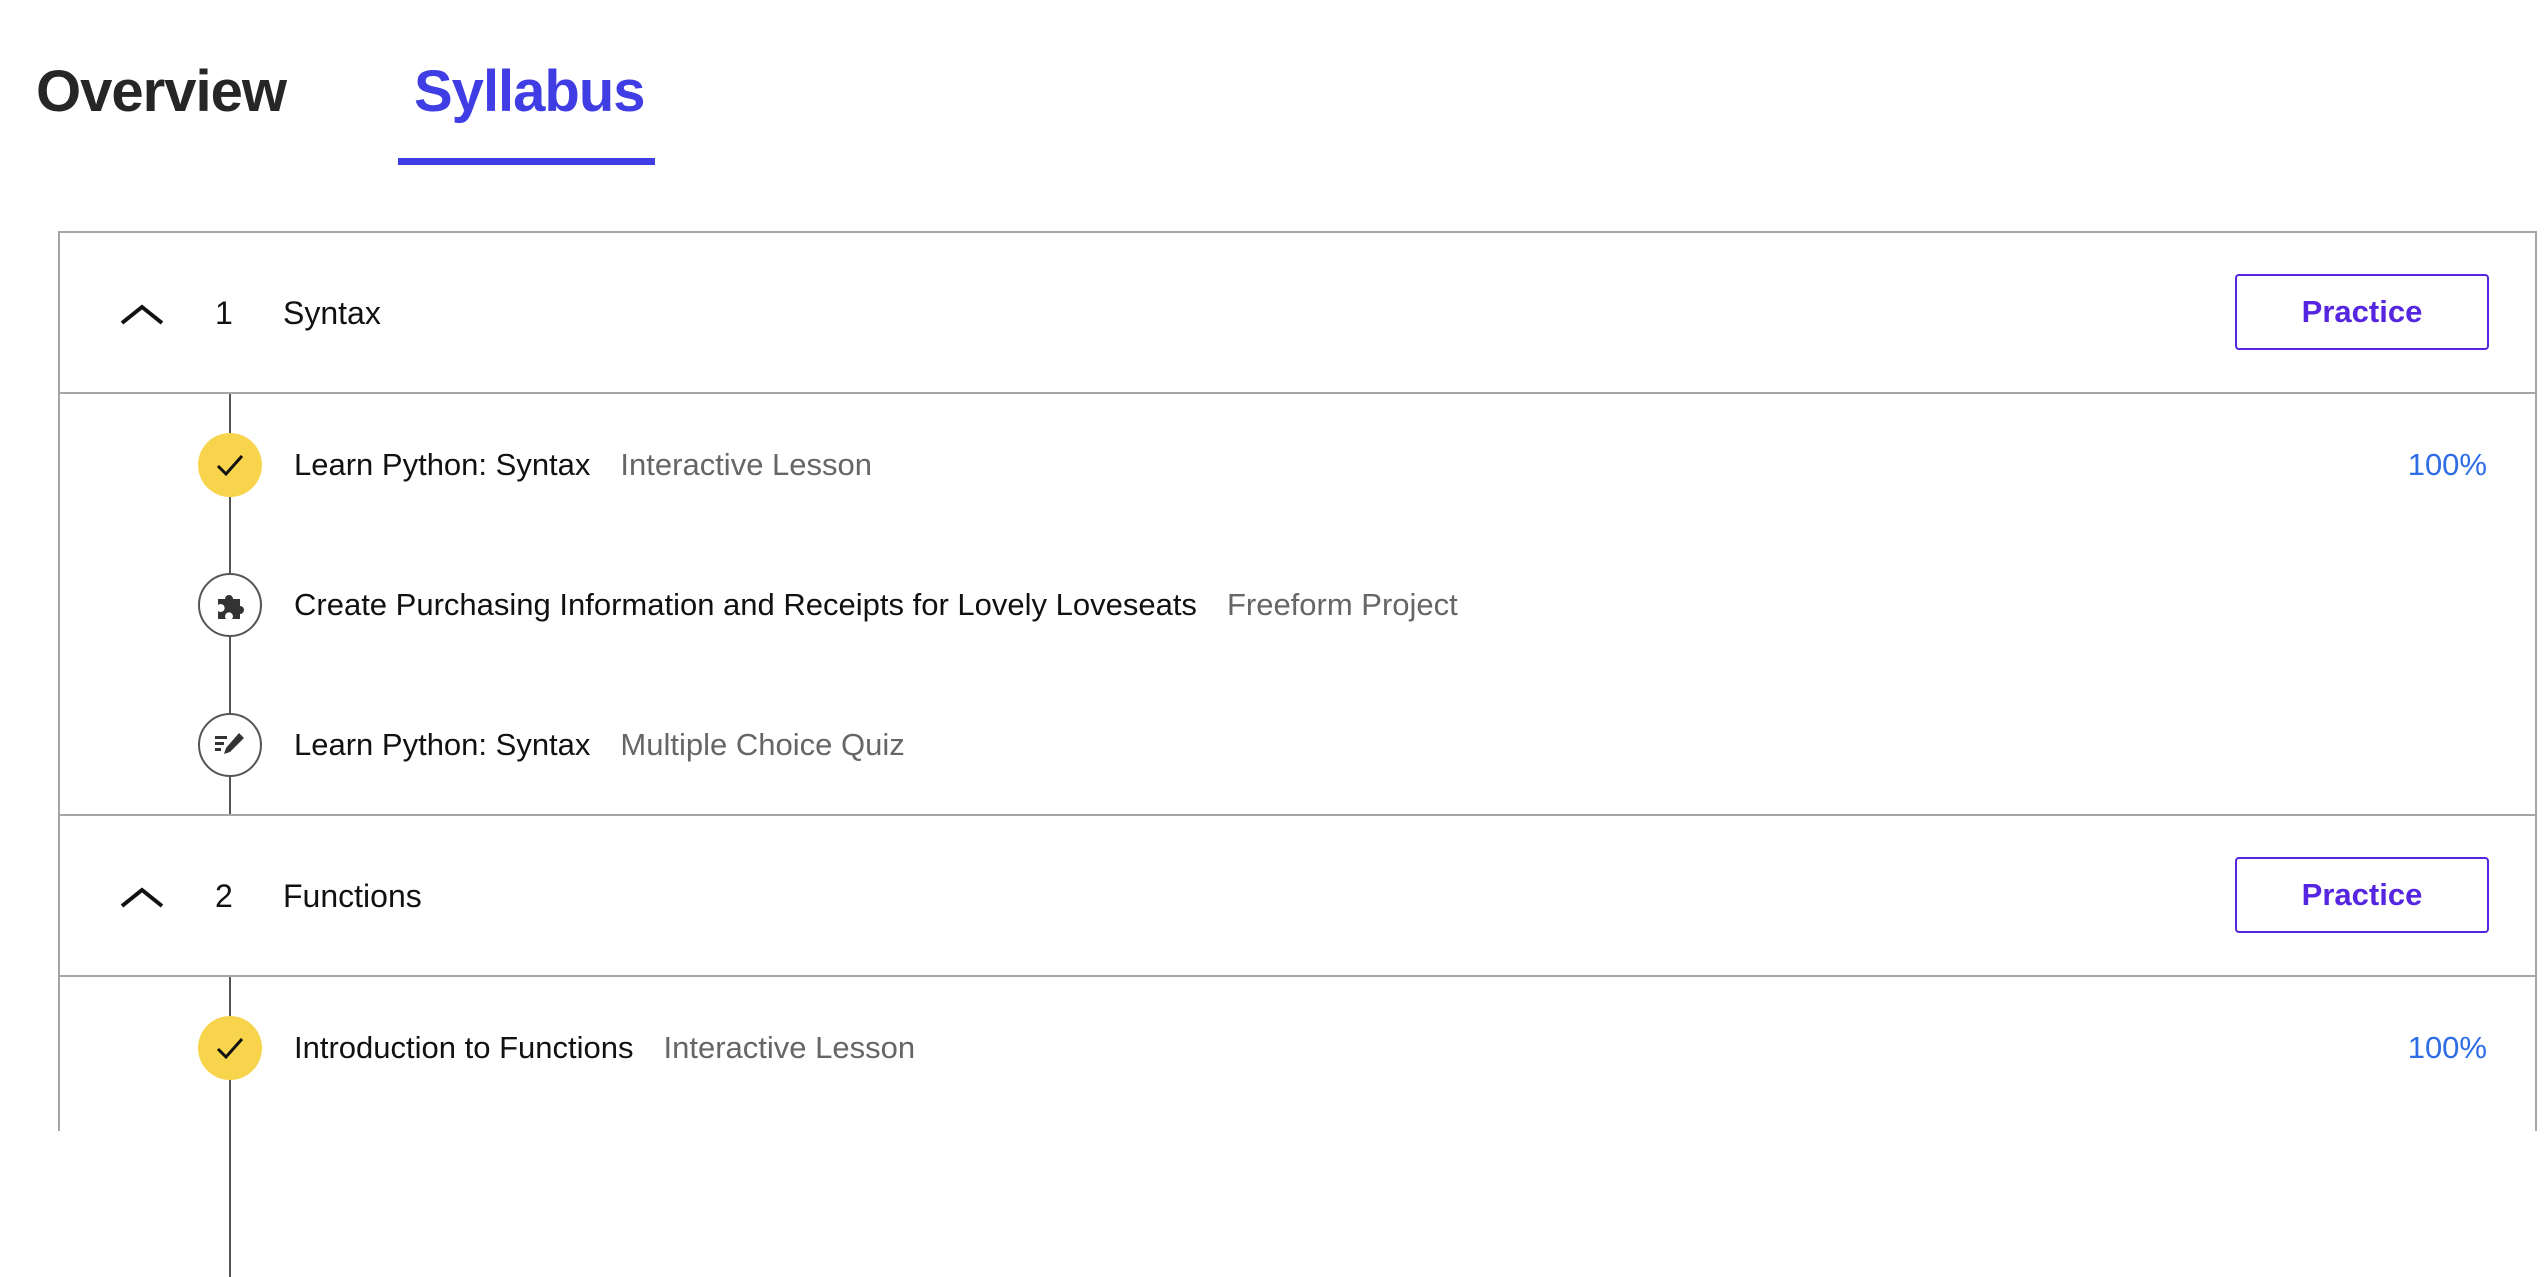 The height and width of the screenshot is (1277, 2548). I want to click on tab-overview: Overview, so click(161, 91).